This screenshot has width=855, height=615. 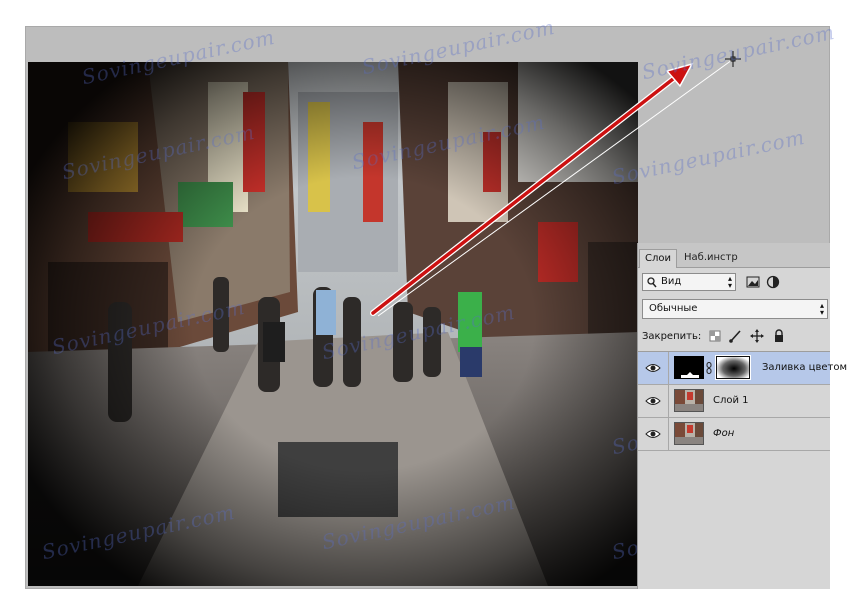 I want to click on lock-transparency-icon, so click(x=715, y=336).